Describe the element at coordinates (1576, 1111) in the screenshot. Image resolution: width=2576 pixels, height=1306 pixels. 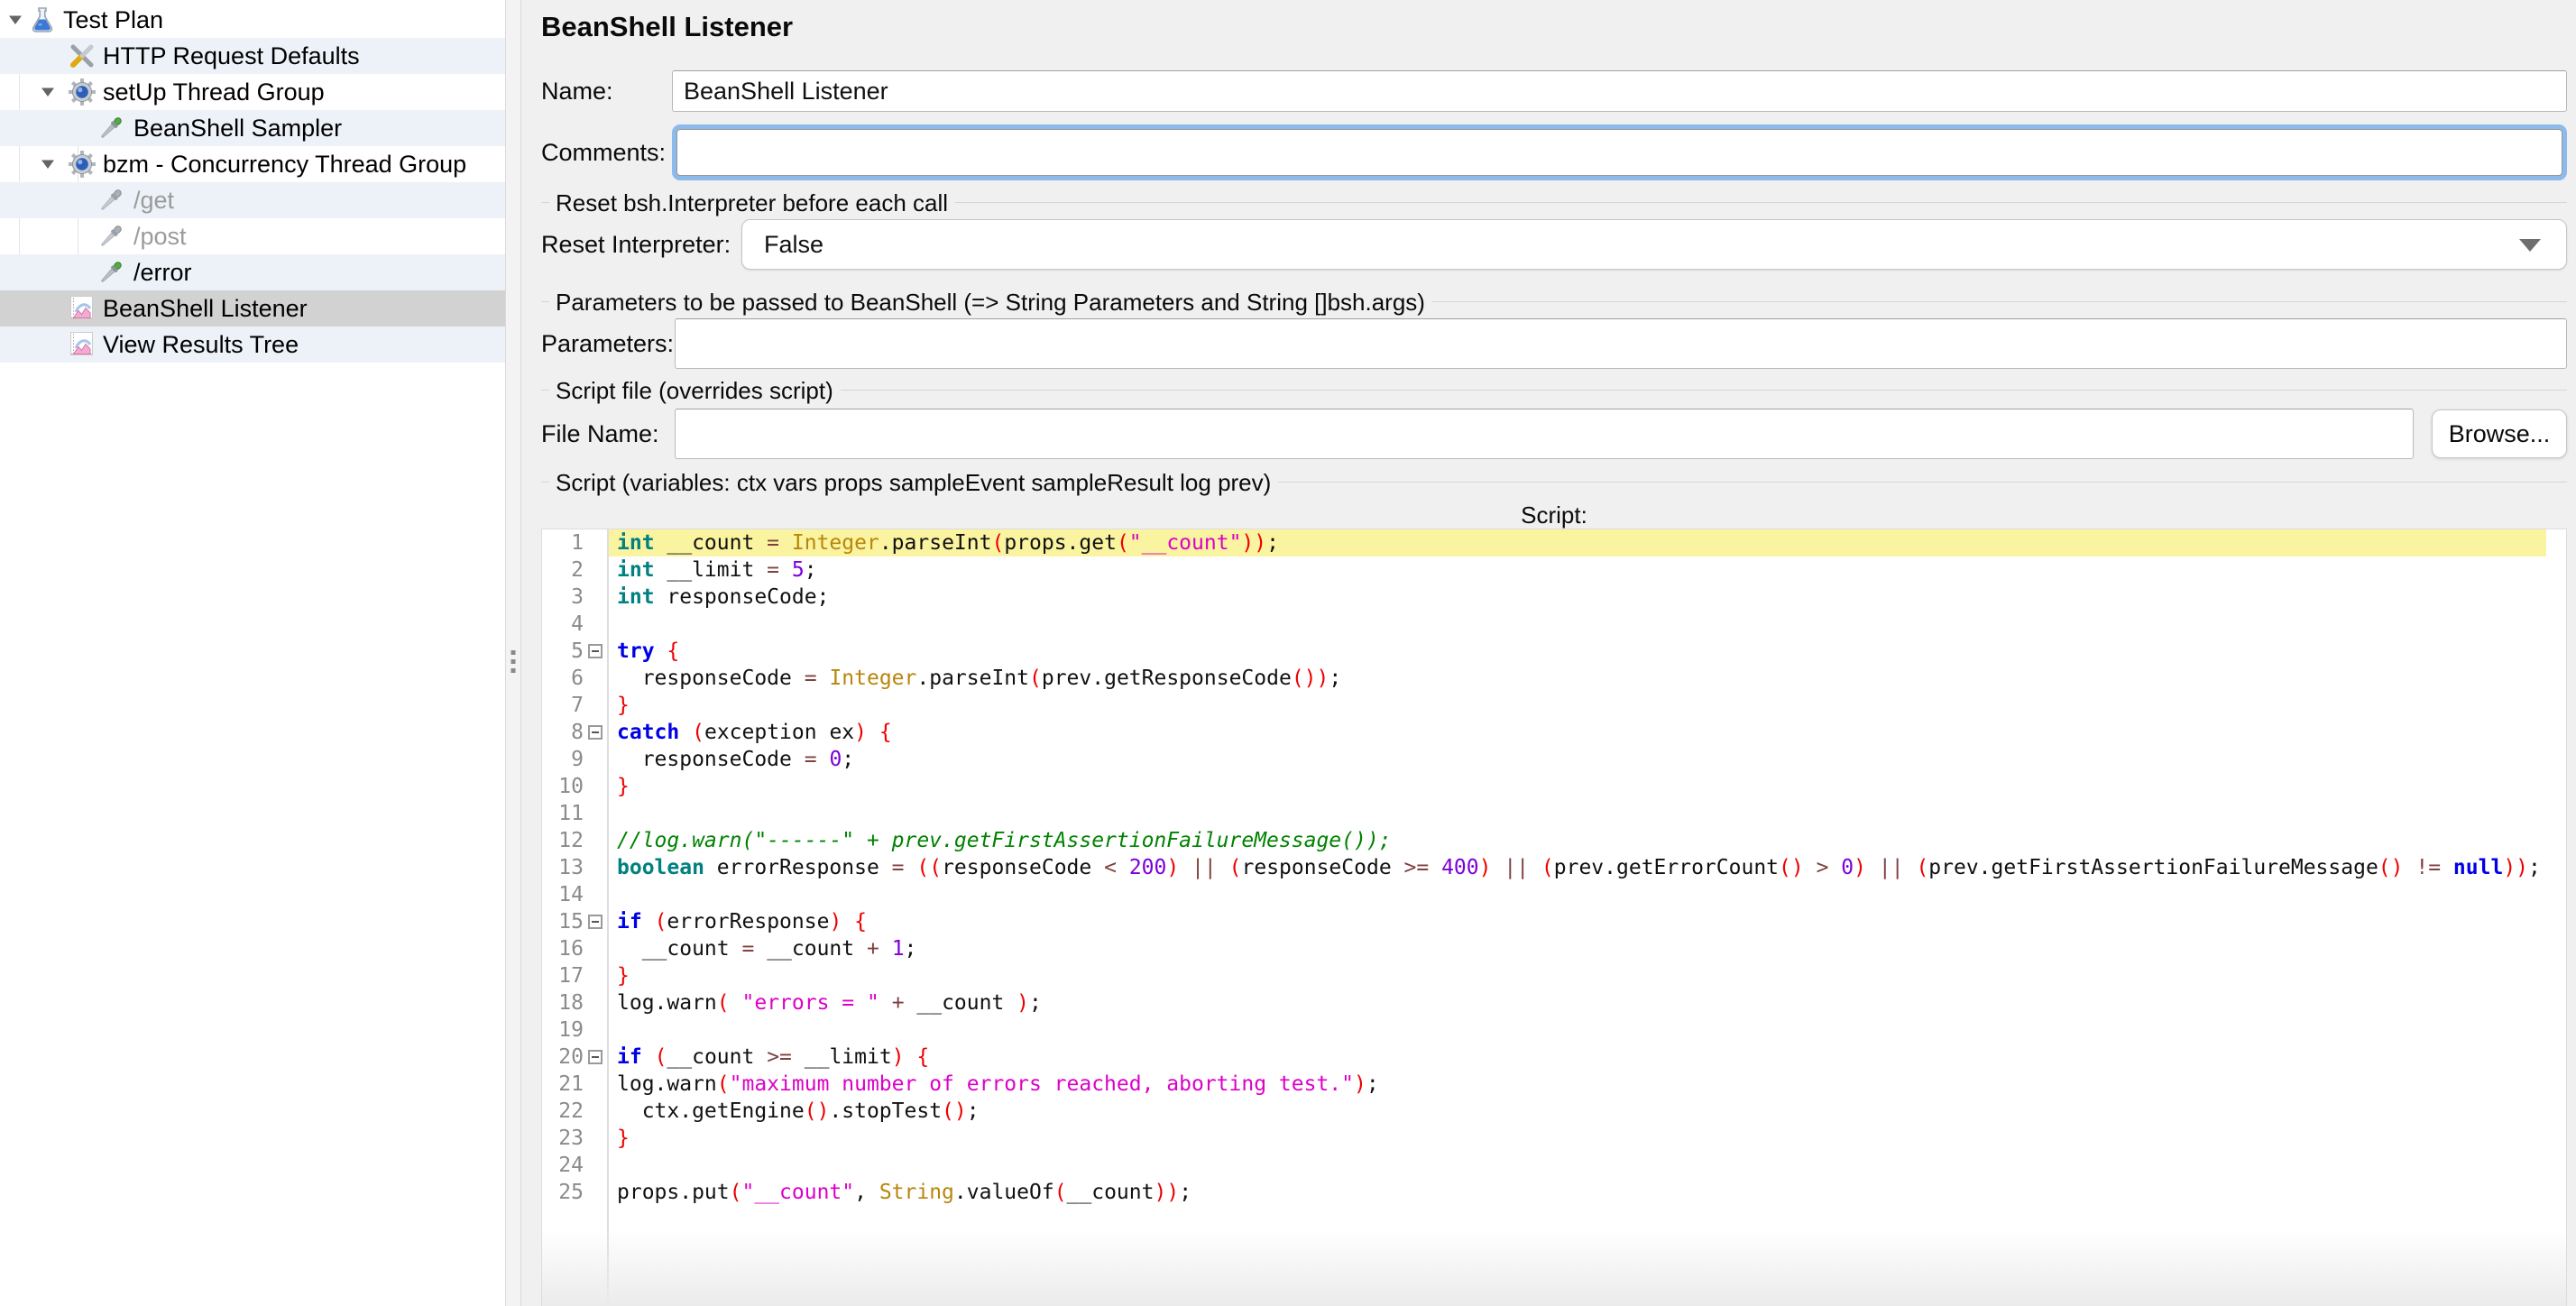
I see `code-text: ctx.getEngine().stopTest();` at that location.